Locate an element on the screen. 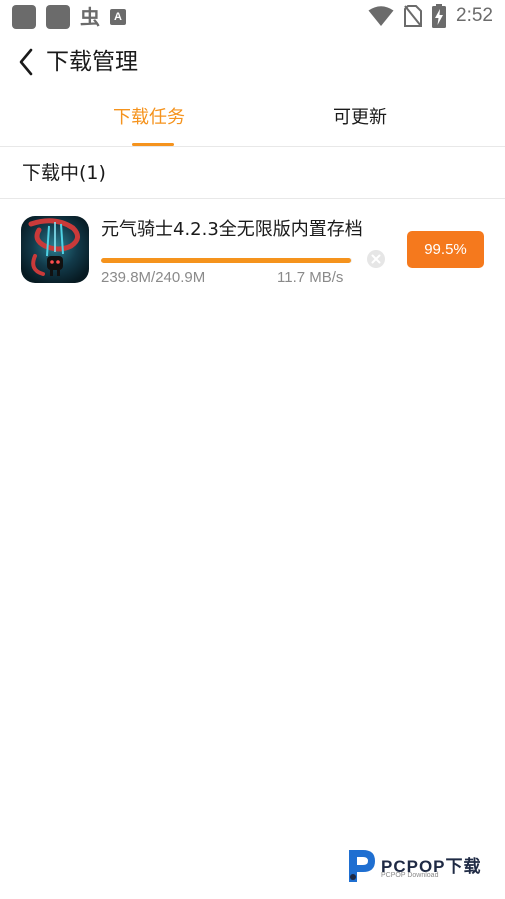 The image size is (505, 899). download-size: 239.8M/240.9M is located at coordinates (153, 277).